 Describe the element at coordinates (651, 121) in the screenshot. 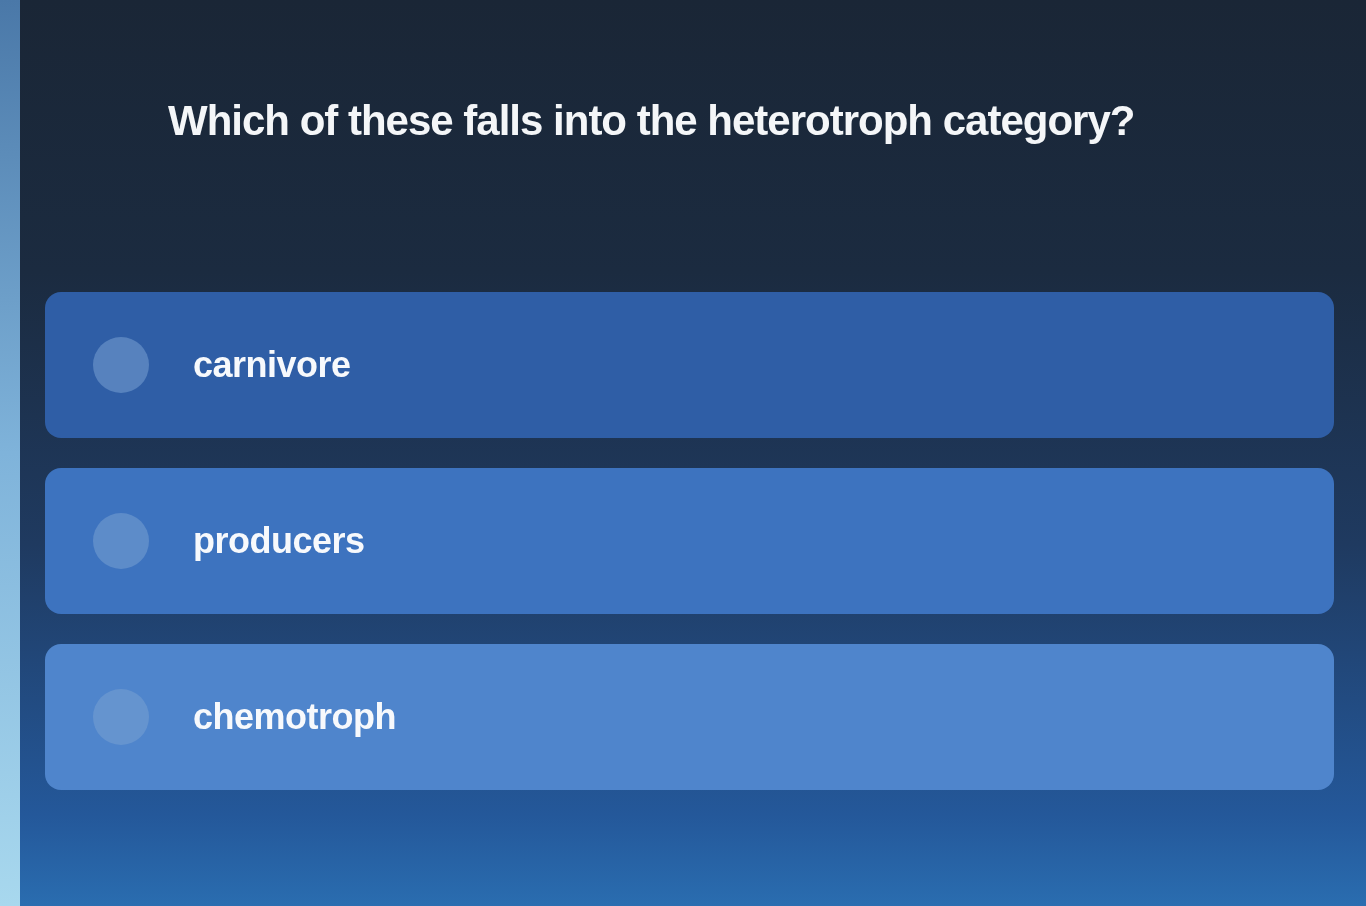

I see `question-text: Which of these falls into the heterotroph category?` at that location.